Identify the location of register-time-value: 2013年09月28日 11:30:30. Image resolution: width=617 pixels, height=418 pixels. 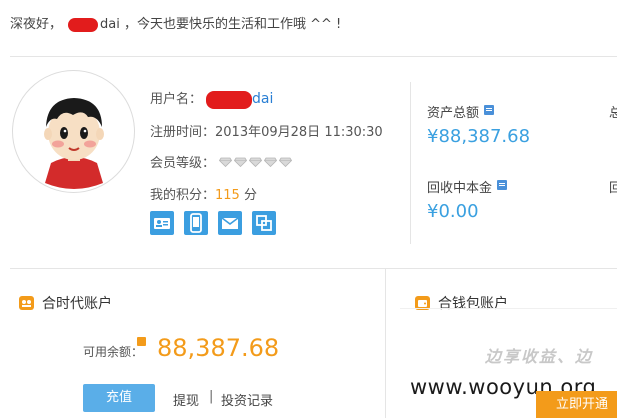
(299, 132).